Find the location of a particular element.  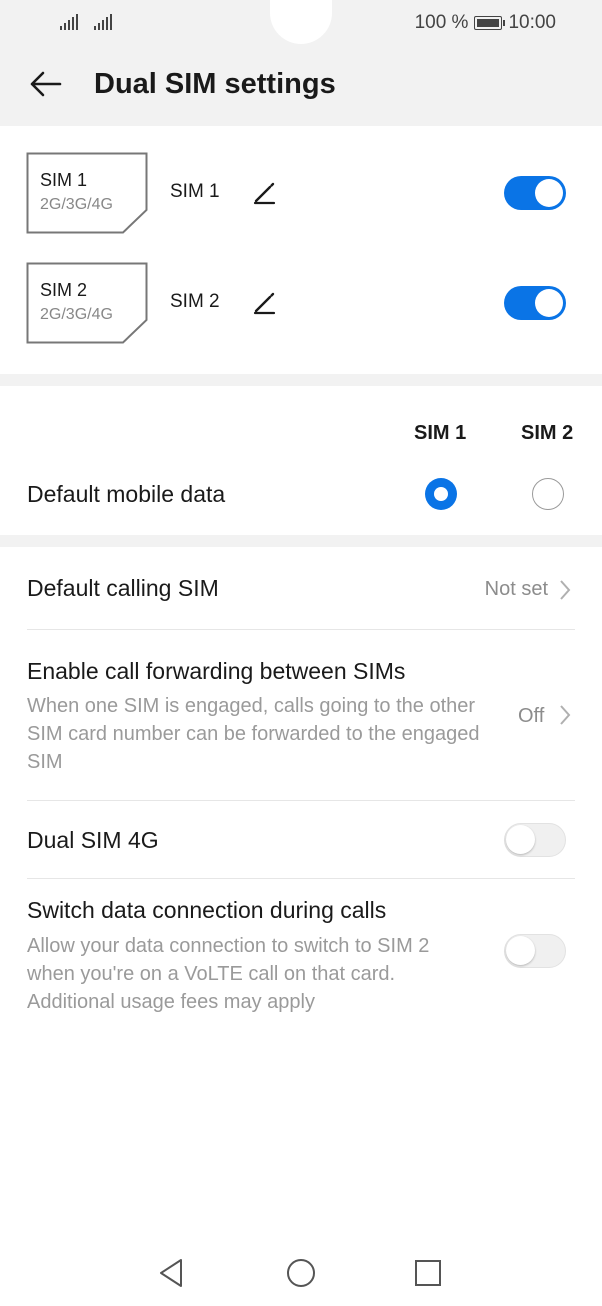

nav-recents-button is located at coordinates (428, 1273).